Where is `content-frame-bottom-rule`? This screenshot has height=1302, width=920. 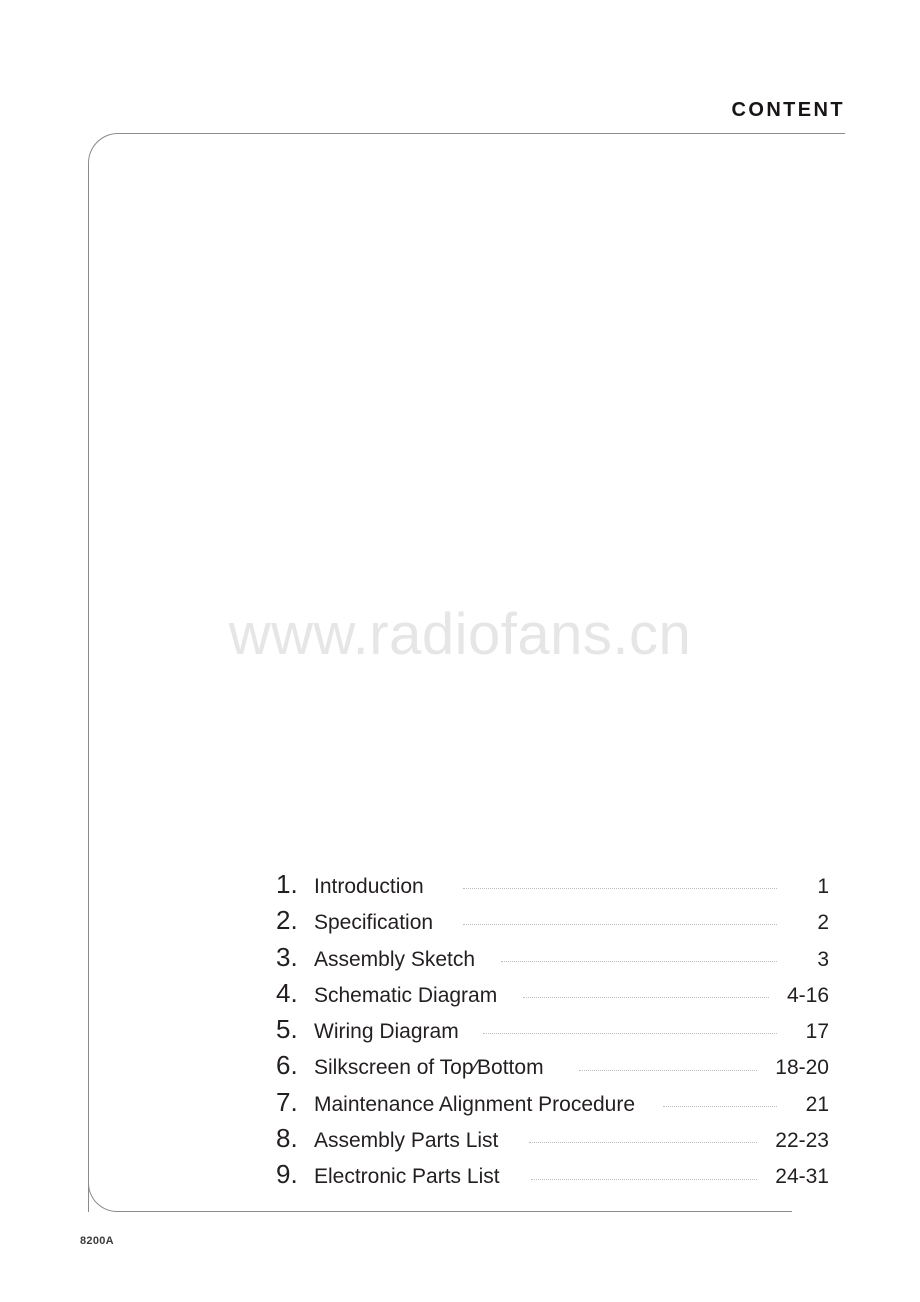 content-frame-bottom-rule is located at coordinates (454, 1211).